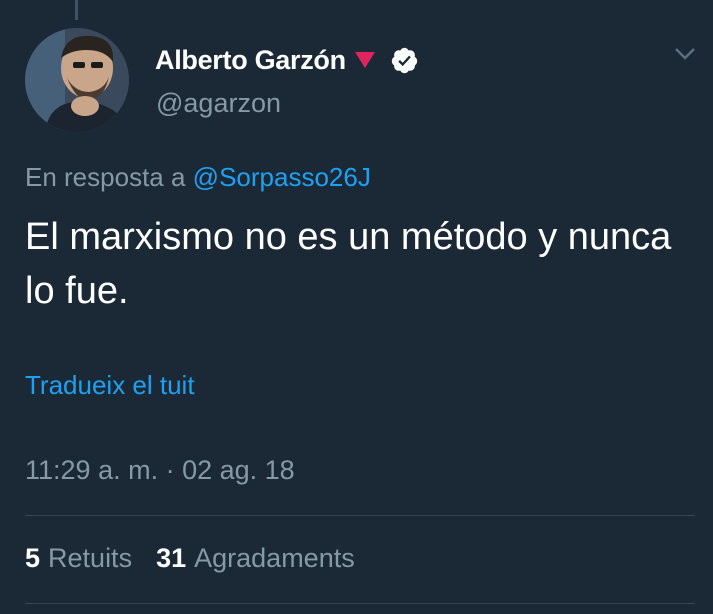 This screenshot has width=713, height=614. Describe the element at coordinates (365, 60) in the screenshot. I see `down-triangle-rose-icon` at that location.